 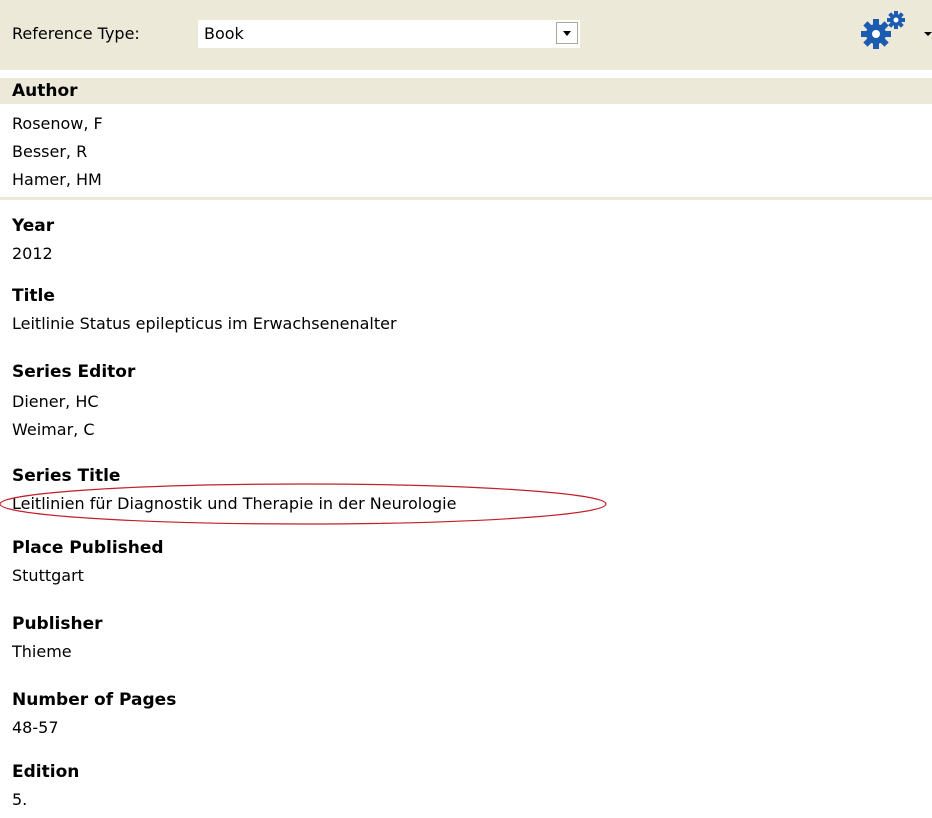 I want to click on series-title-label: Series Title, so click(x=66, y=476).